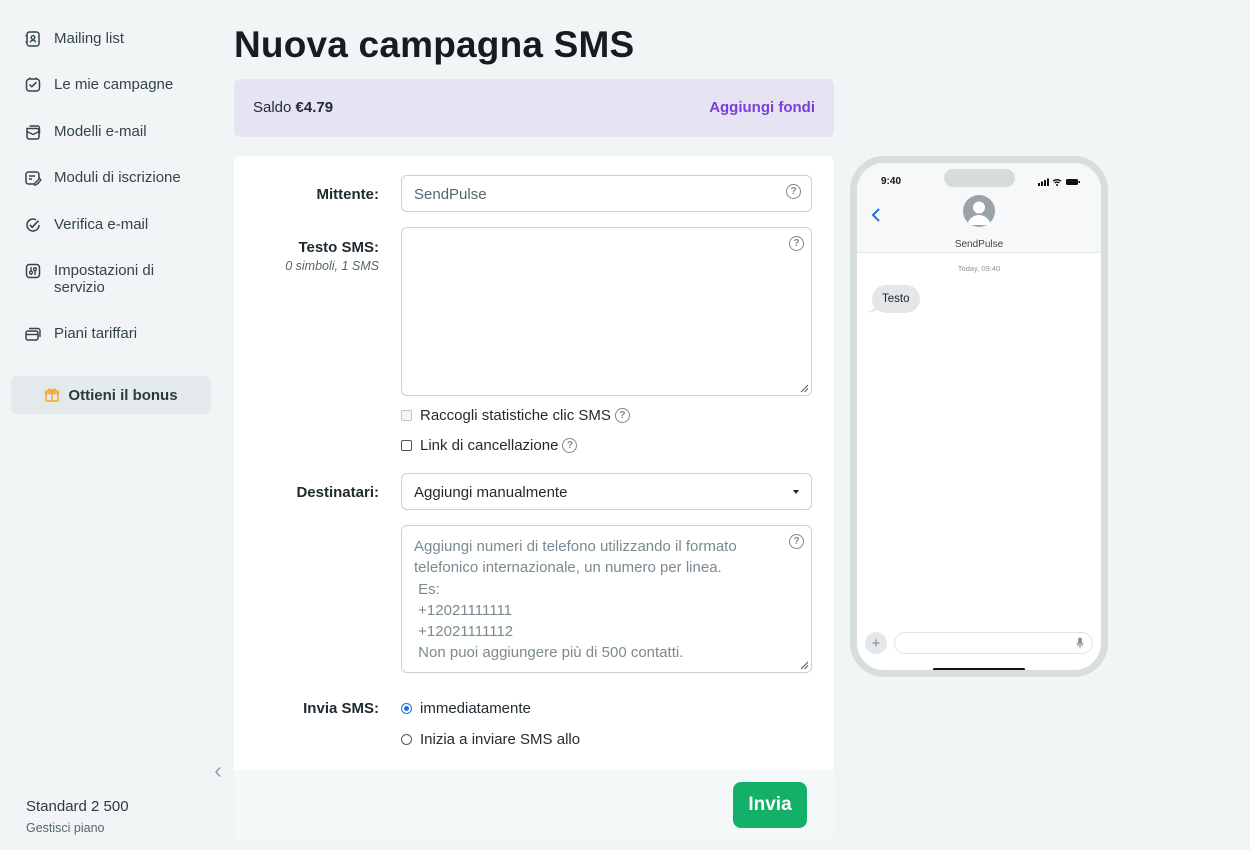  I want to click on sidebar-item-label: Le mie campagne, so click(114, 84).